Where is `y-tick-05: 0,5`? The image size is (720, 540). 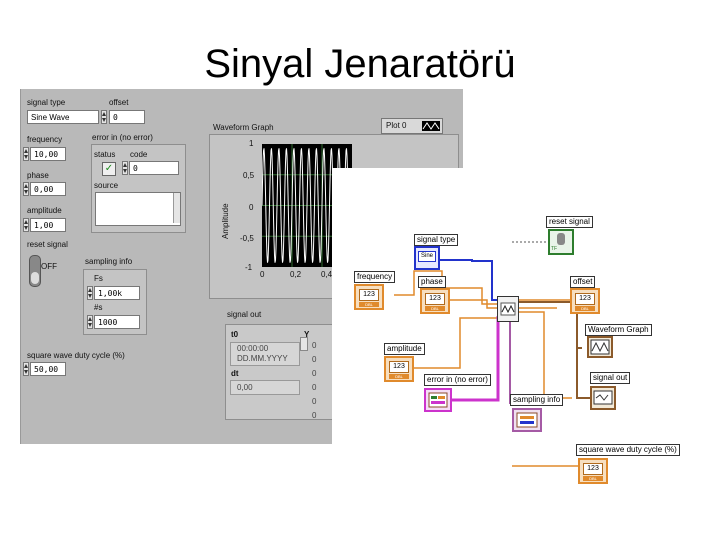
y-tick-05: 0,5 is located at coordinates (249, 175).